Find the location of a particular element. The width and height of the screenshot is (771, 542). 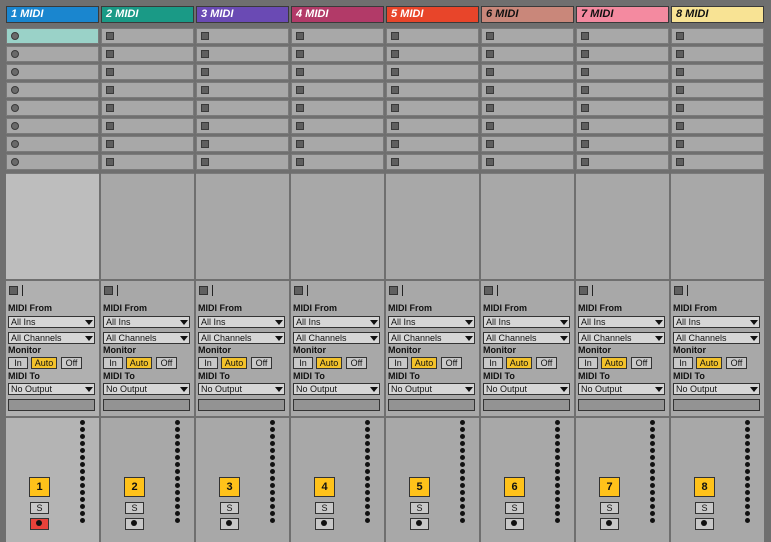

track-activator-button: 8 is located at coordinates (704, 487).